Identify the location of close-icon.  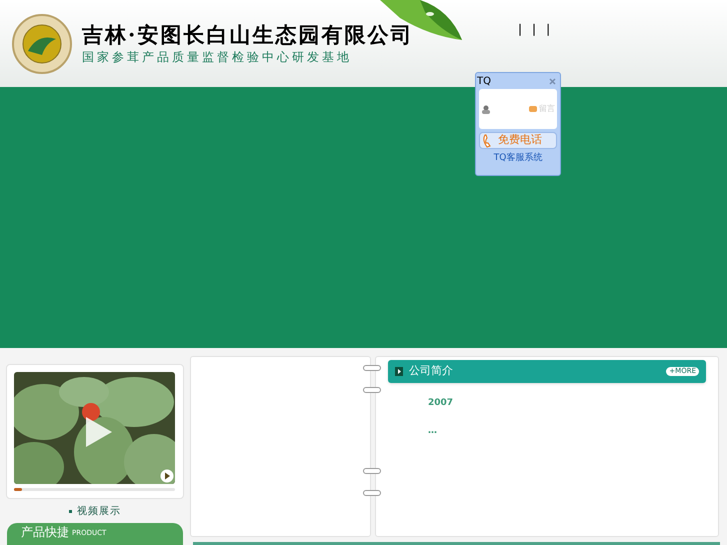
(552, 81).